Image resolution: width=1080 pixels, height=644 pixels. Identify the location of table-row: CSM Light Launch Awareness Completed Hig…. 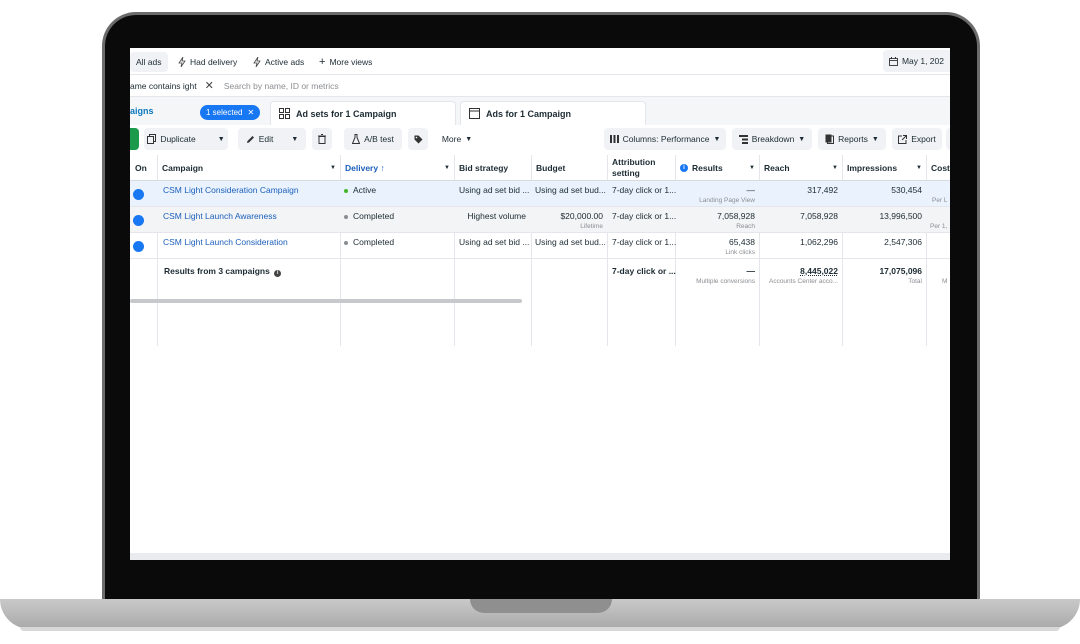
(540, 220).